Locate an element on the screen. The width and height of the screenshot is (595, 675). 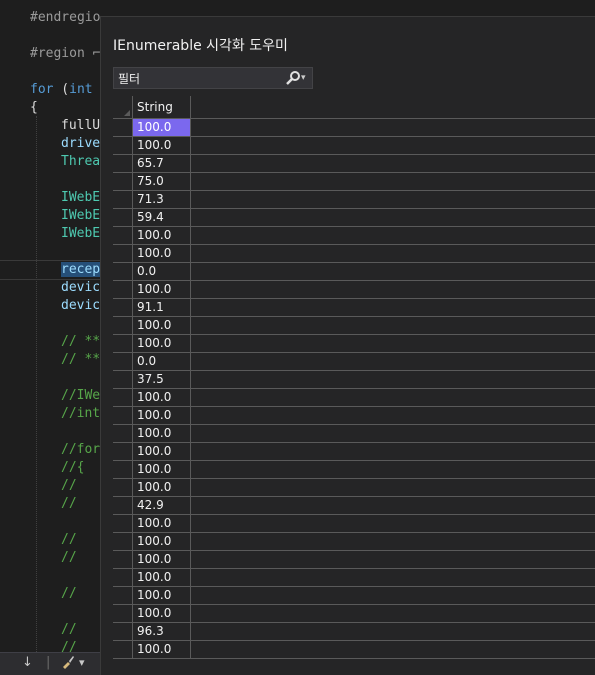
filter-input: 필터 ▾ is located at coordinates (213, 78).